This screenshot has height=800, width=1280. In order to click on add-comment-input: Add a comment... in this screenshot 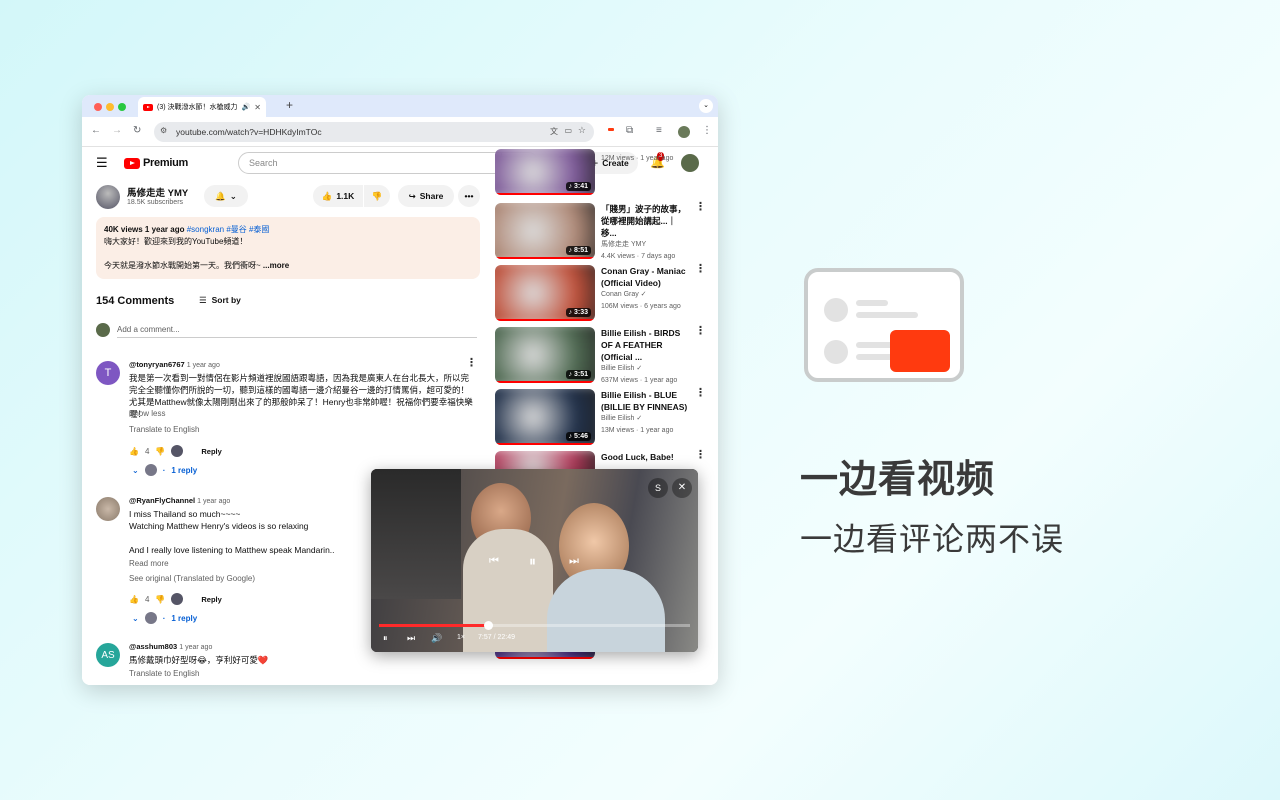, I will do `click(297, 331)`.